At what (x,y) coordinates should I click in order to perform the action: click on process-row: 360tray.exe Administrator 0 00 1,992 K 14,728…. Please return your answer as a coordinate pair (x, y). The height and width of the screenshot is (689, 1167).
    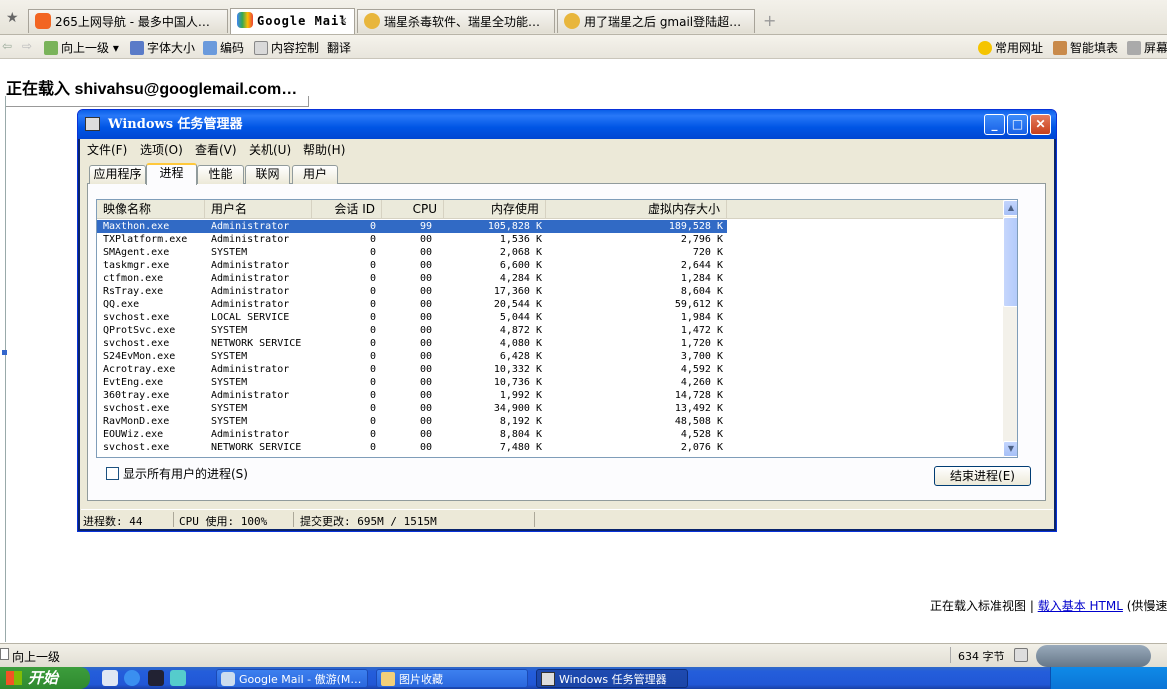
    Looking at the image, I should click on (412, 395).